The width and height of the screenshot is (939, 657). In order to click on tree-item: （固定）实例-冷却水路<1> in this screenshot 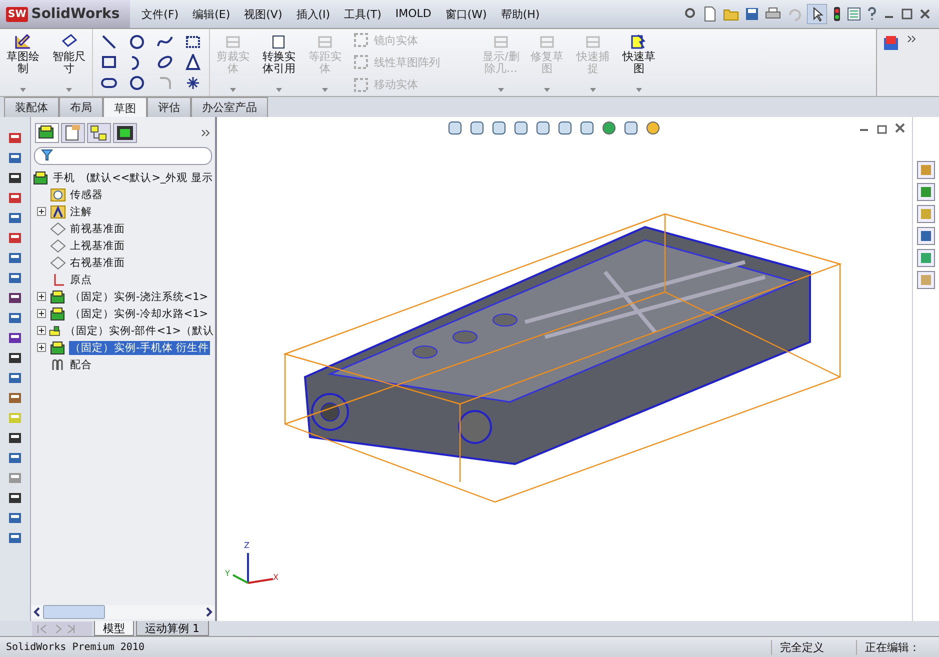, I will do `click(139, 313)`.